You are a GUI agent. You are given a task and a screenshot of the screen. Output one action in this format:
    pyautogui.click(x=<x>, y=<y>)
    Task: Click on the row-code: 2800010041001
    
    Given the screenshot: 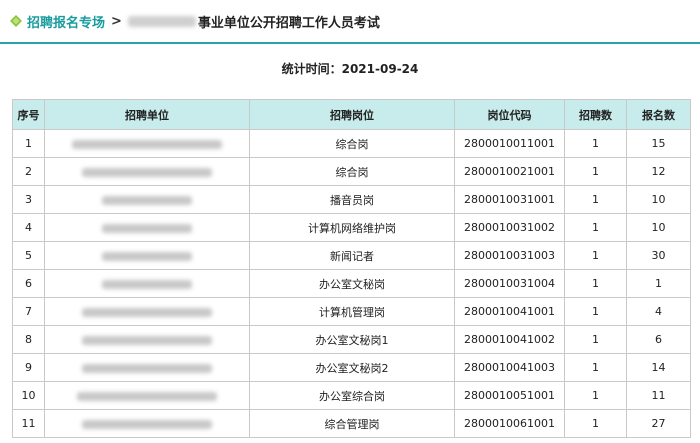 What is the action you would take?
    pyautogui.click(x=509, y=311)
    